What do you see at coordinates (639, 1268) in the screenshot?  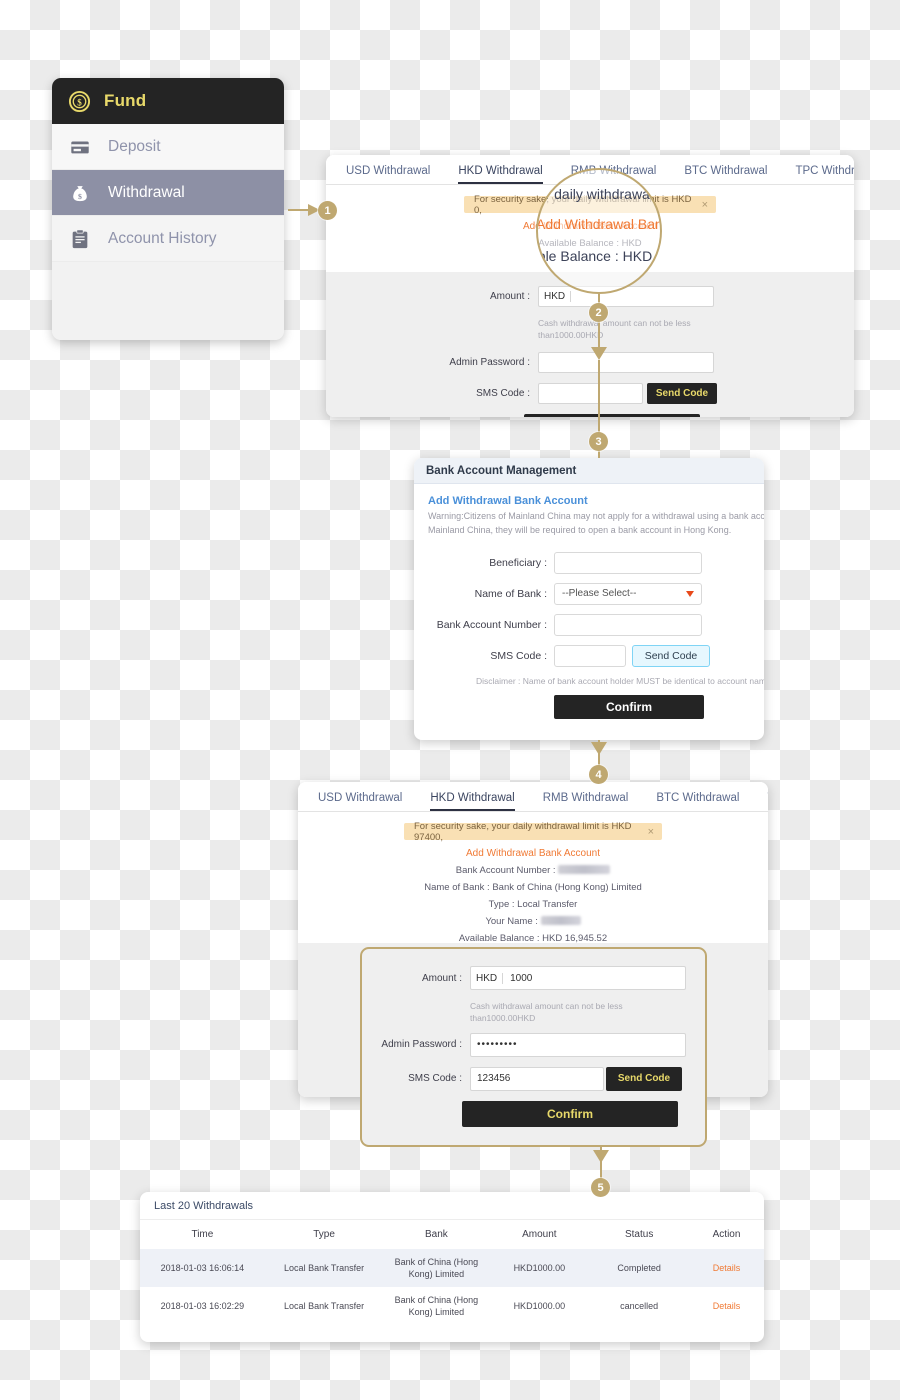 I see `cell-status: Completed` at bounding box center [639, 1268].